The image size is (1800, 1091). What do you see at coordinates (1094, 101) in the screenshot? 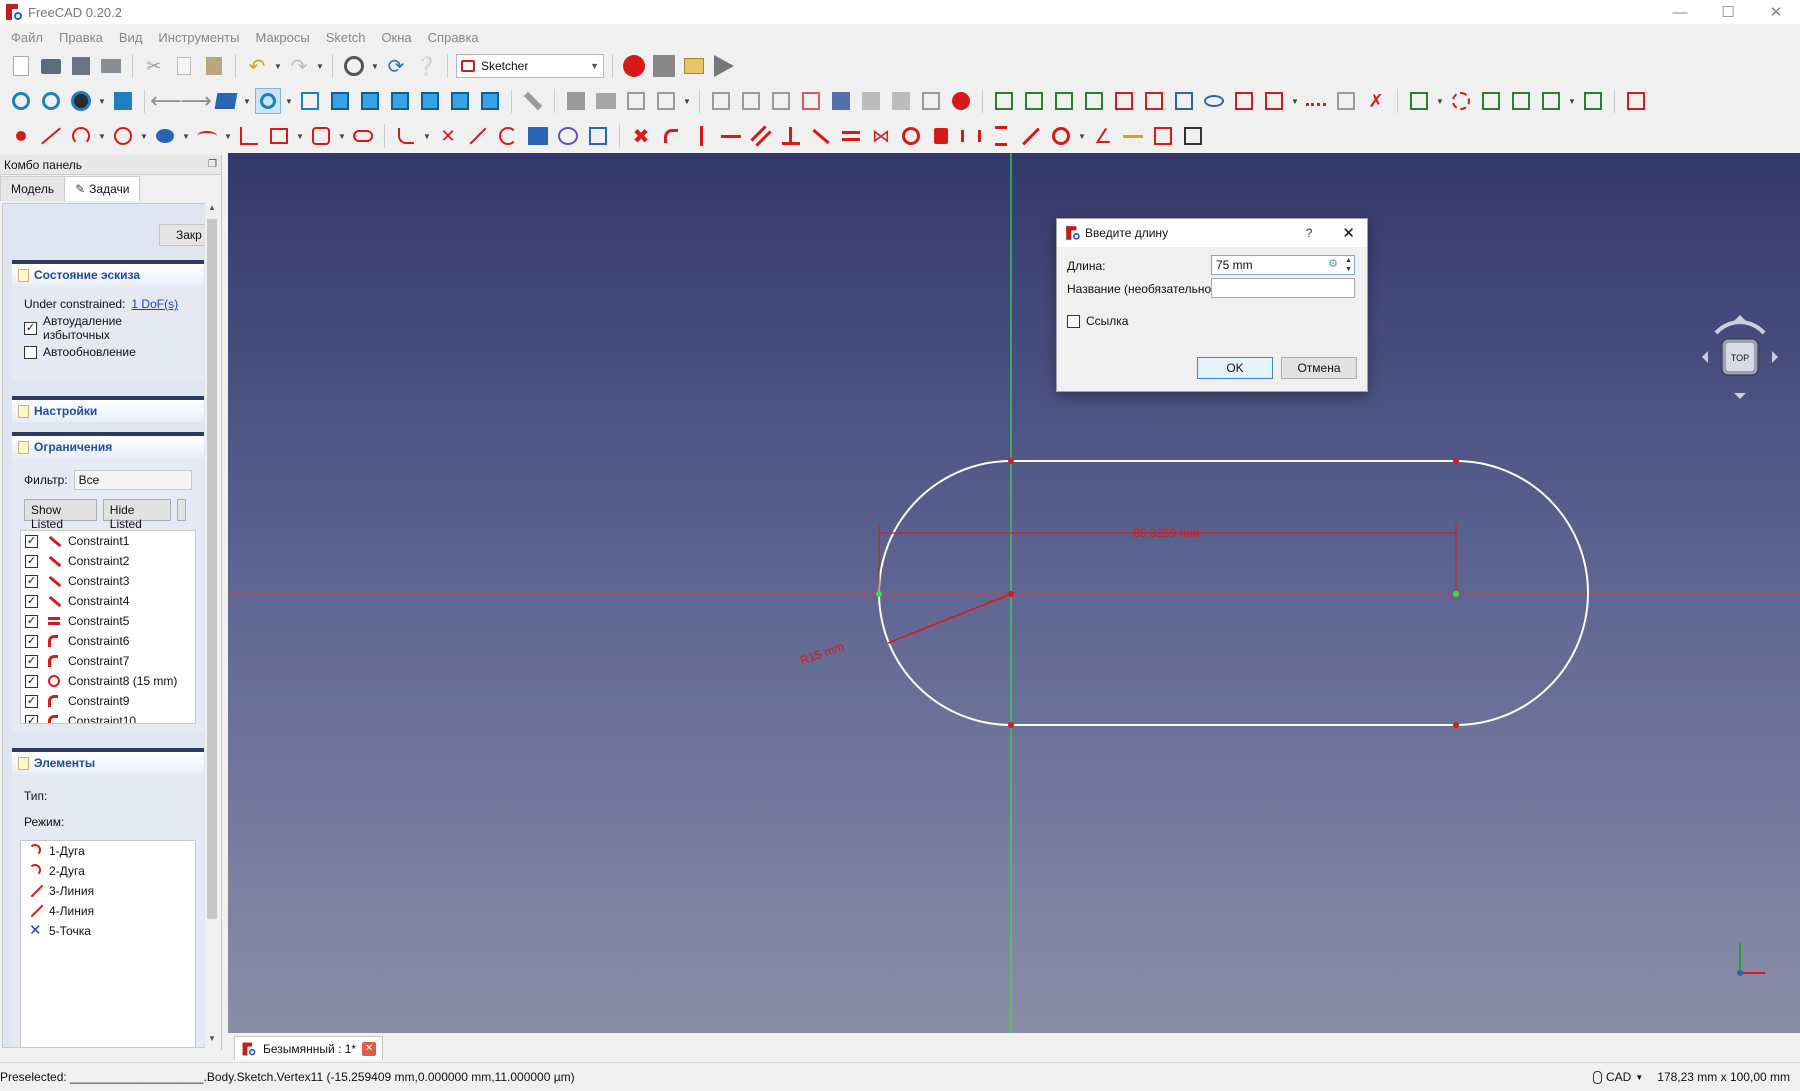
I see `select-horizontal-axis-icon` at bounding box center [1094, 101].